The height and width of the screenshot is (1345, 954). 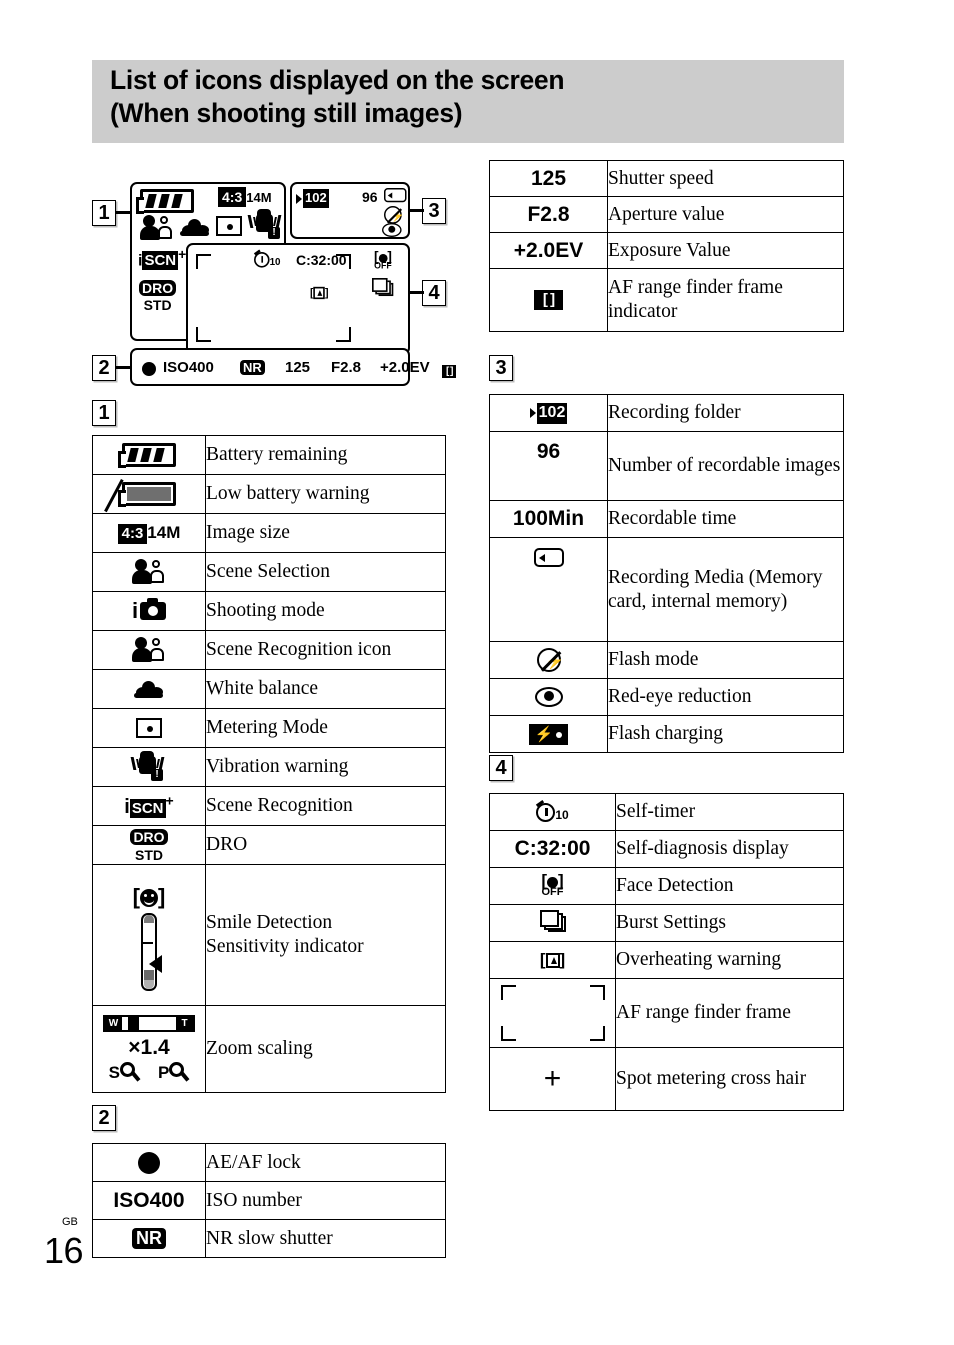 I want to click on table-row: 10 Self-timer, so click(x=666, y=812).